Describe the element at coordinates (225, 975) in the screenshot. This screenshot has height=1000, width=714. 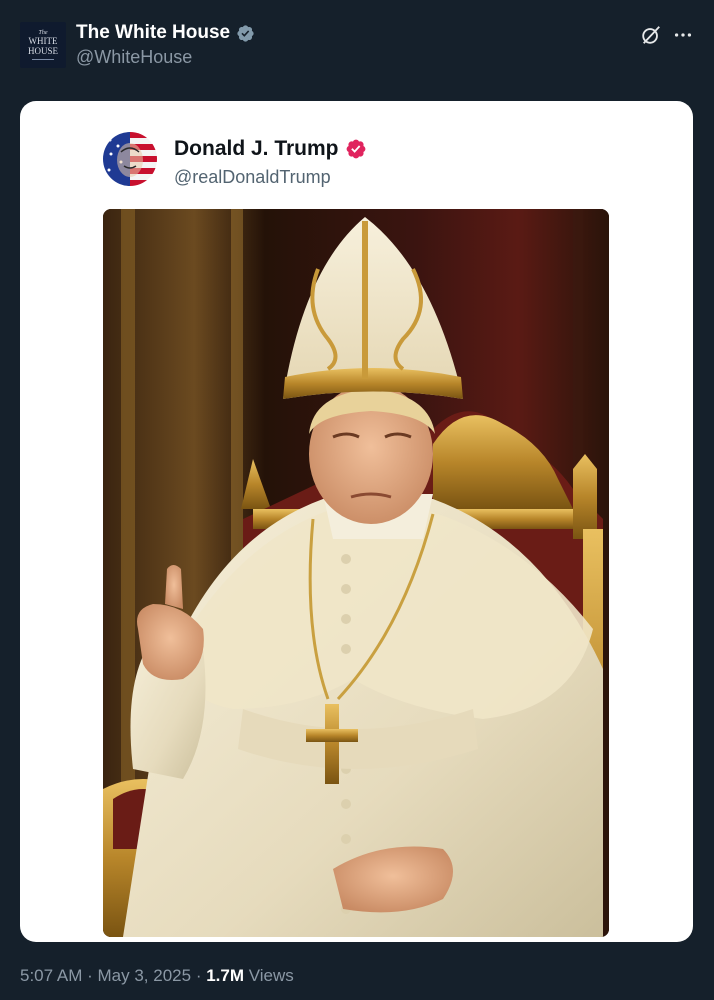
I see `views-count: 1.7M` at that location.